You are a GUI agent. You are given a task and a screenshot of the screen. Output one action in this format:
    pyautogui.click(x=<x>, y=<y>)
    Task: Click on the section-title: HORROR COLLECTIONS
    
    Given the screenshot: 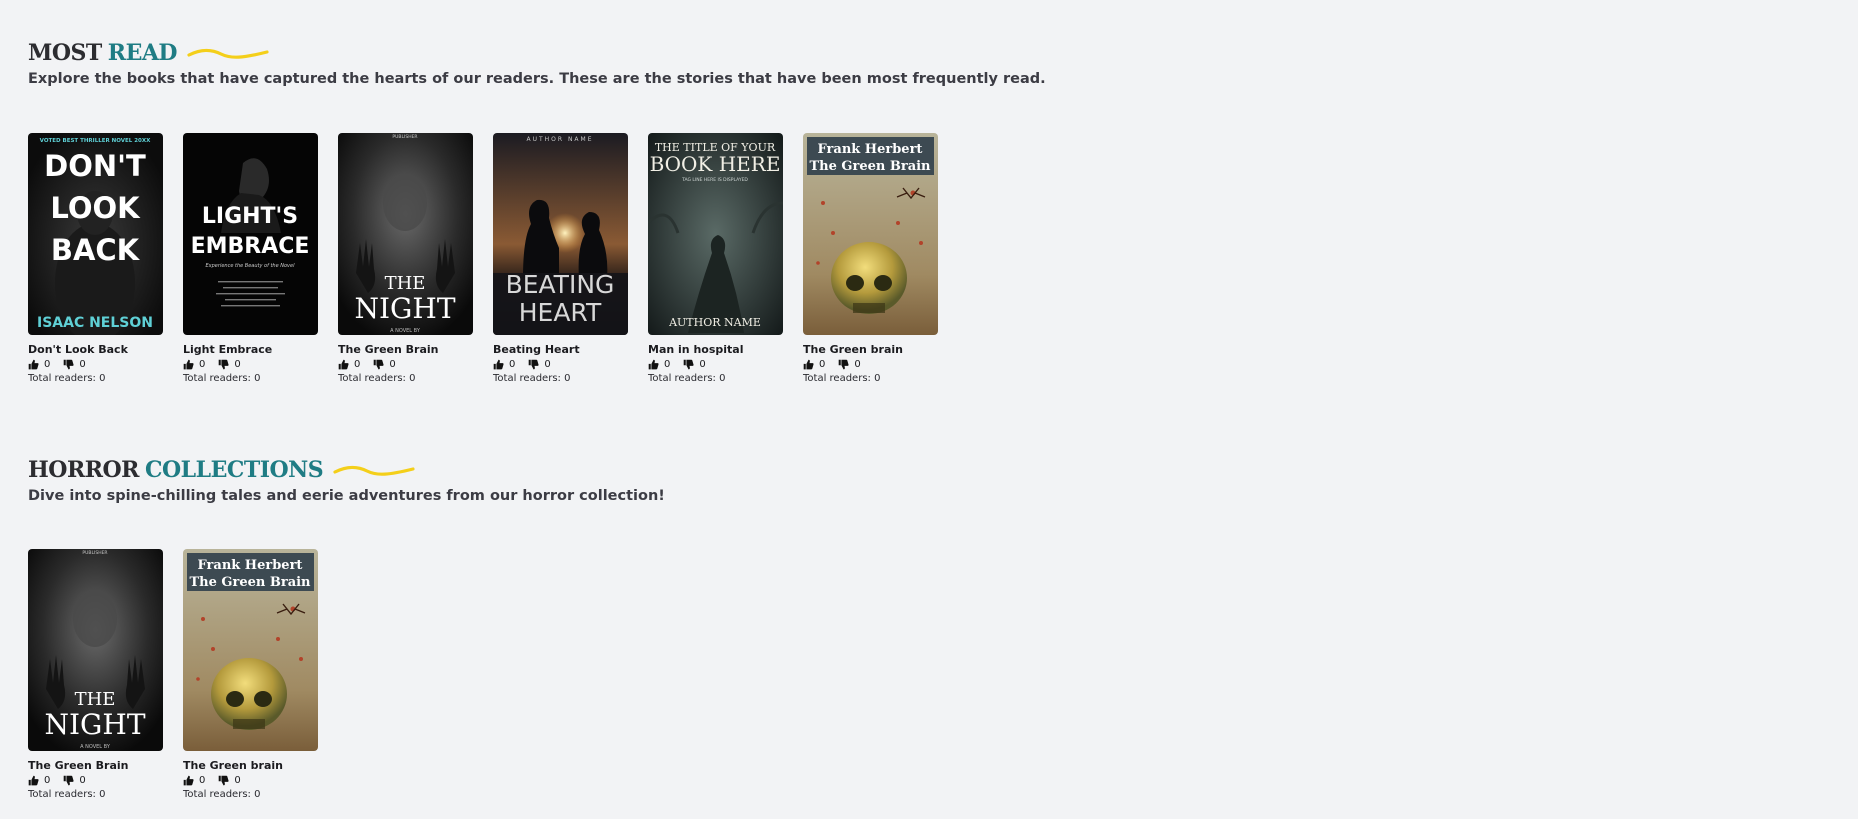 What is the action you would take?
    pyautogui.click(x=346, y=470)
    